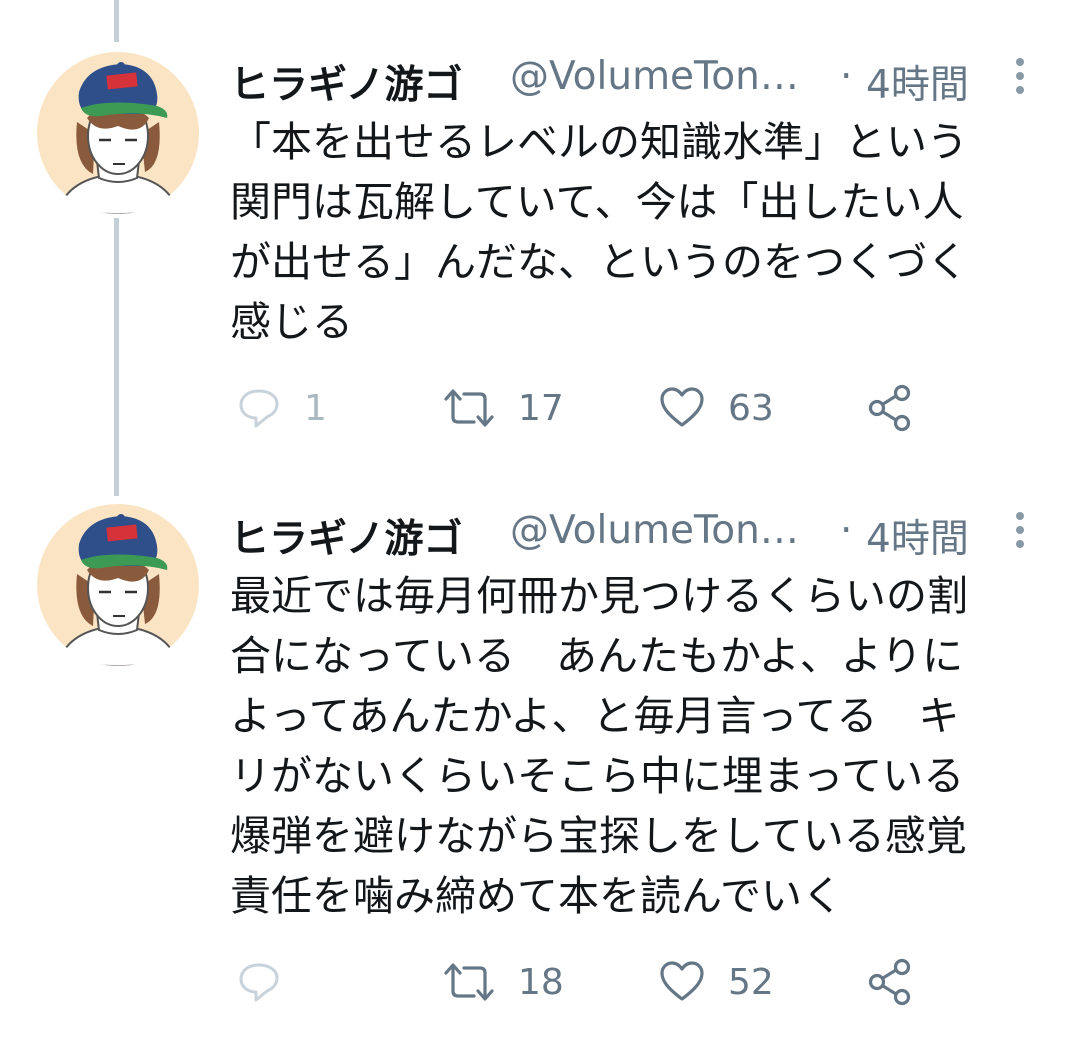 The width and height of the screenshot is (1080, 1038). I want to click on reply-count: 1, so click(315, 408).